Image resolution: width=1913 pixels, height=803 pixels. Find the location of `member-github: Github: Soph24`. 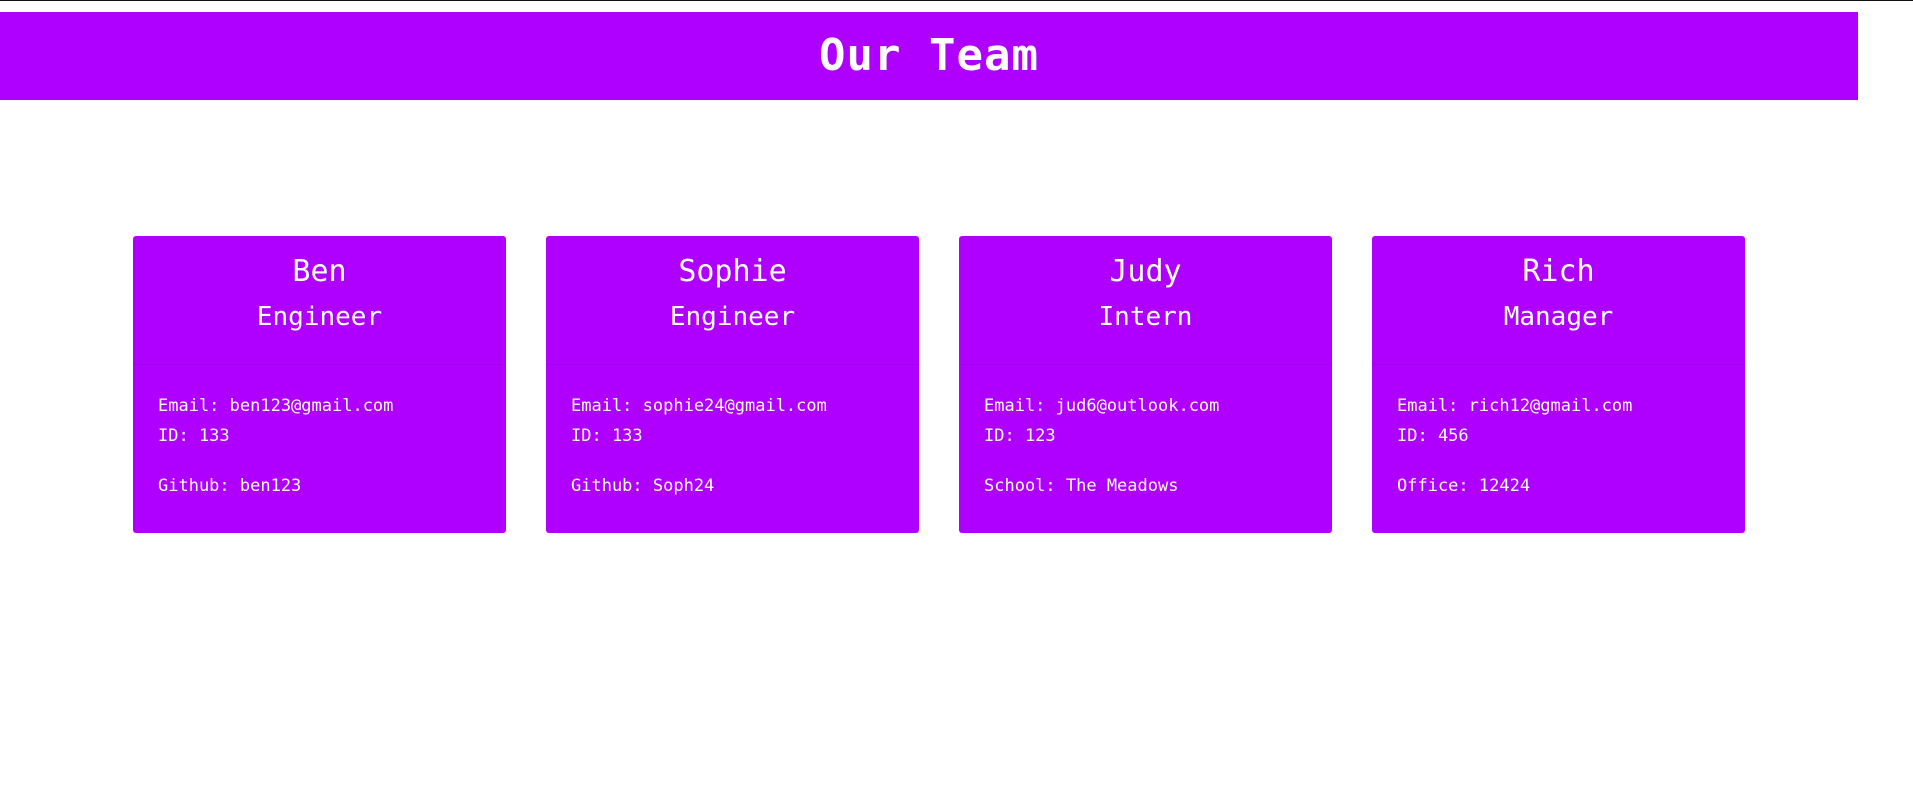

member-github: Github: Soph24 is located at coordinates (643, 486).